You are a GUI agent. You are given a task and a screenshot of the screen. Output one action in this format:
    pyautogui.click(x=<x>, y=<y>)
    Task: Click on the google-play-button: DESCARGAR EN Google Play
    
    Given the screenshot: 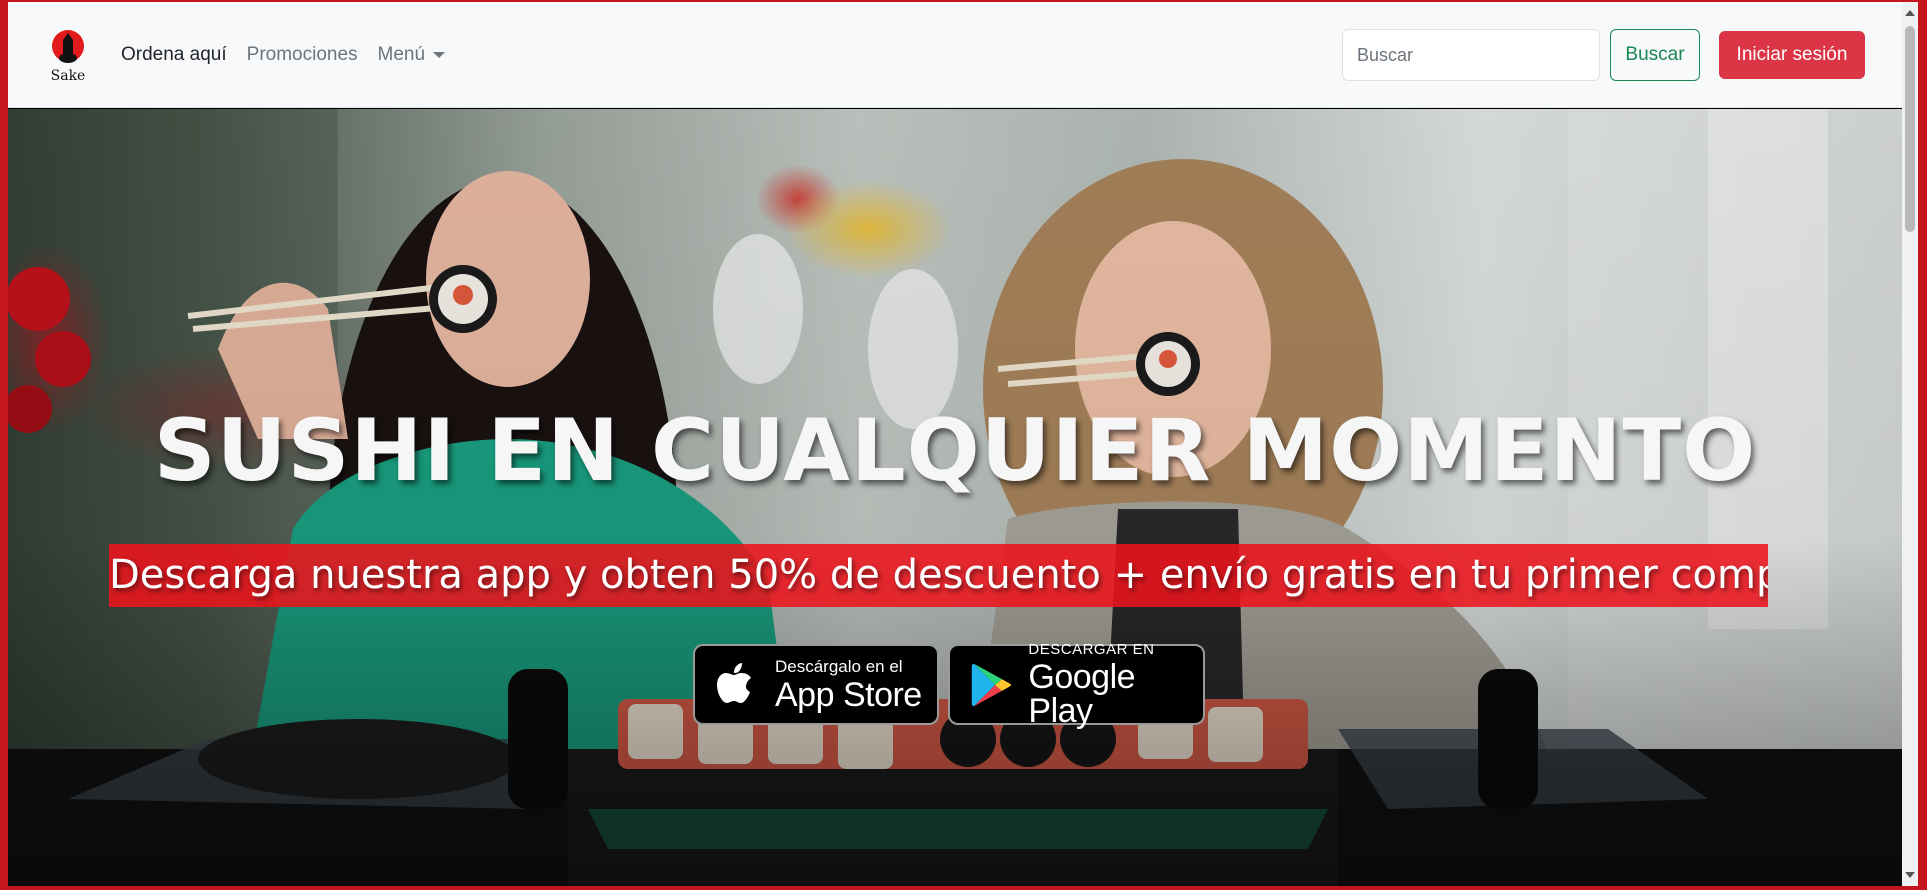 What is the action you would take?
    pyautogui.click(x=1076, y=685)
    